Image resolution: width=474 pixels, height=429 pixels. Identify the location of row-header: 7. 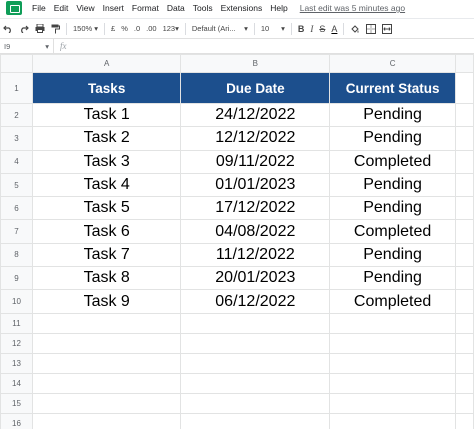
(16, 231).